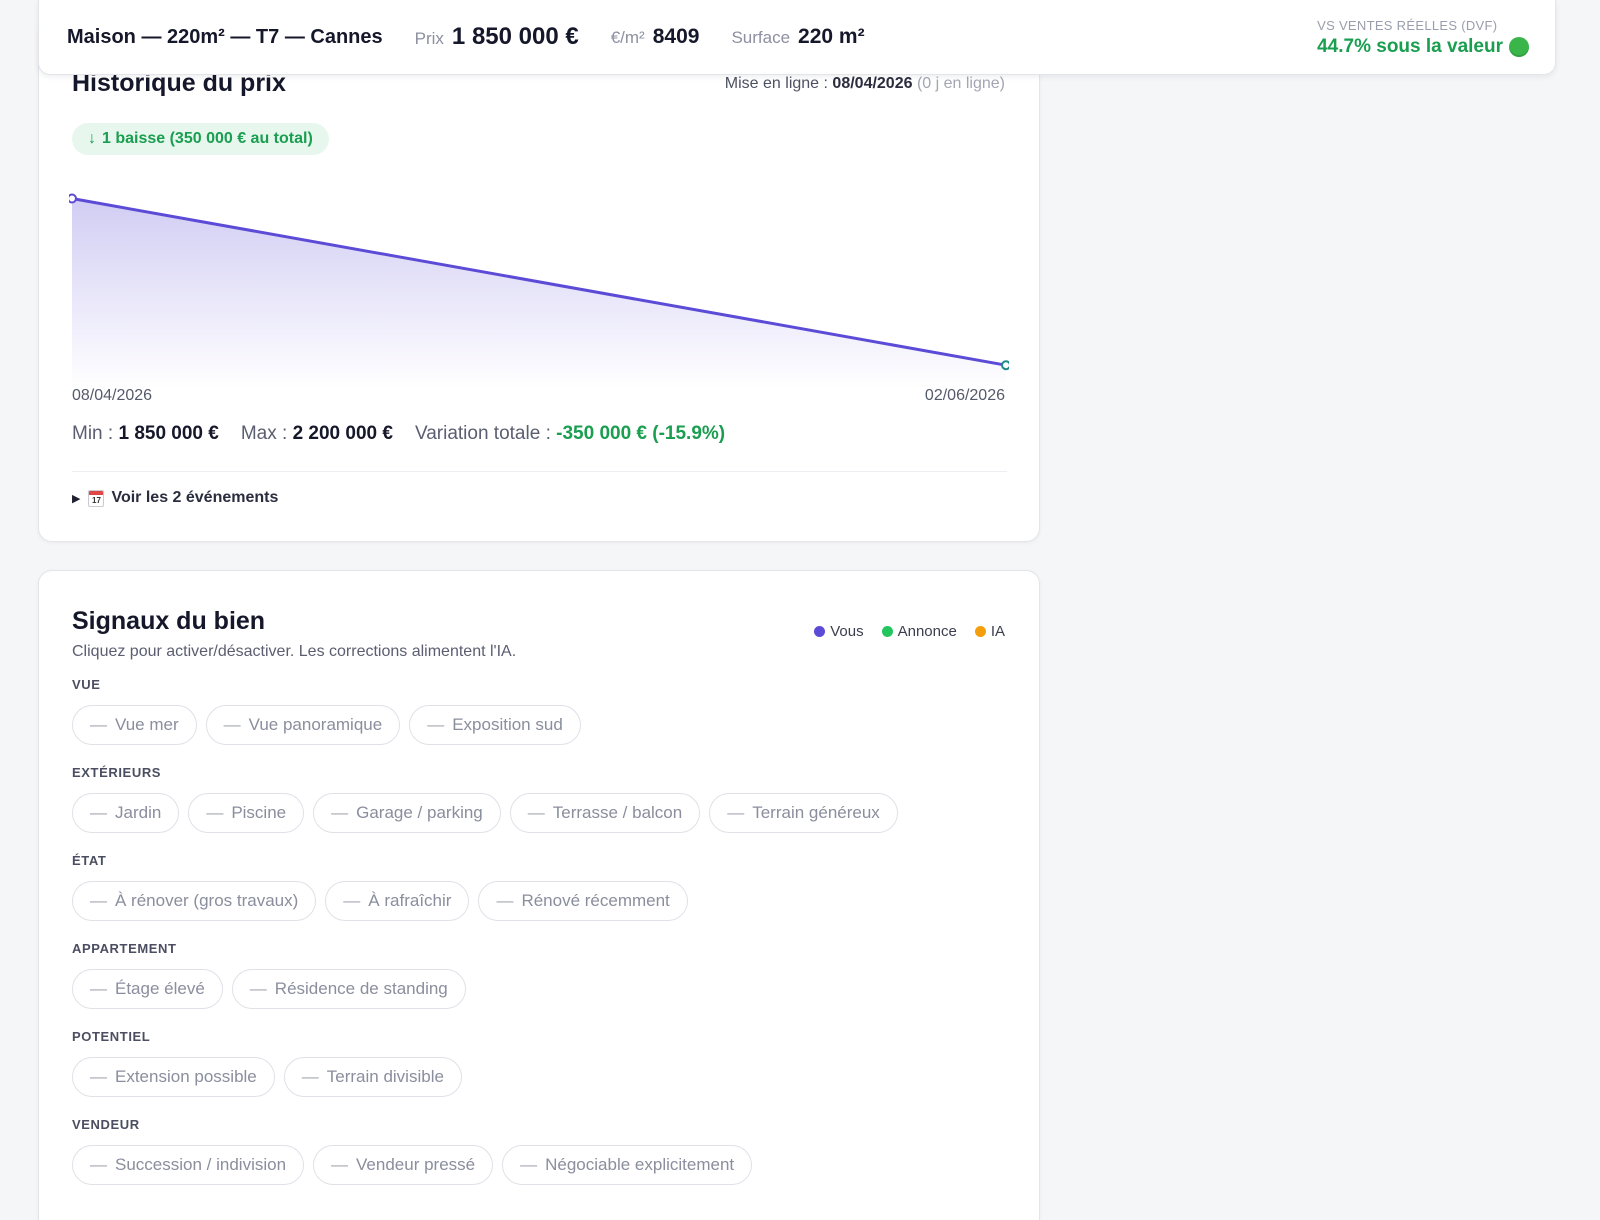  I want to click on signal-chip: — Étage élevé, so click(147, 989).